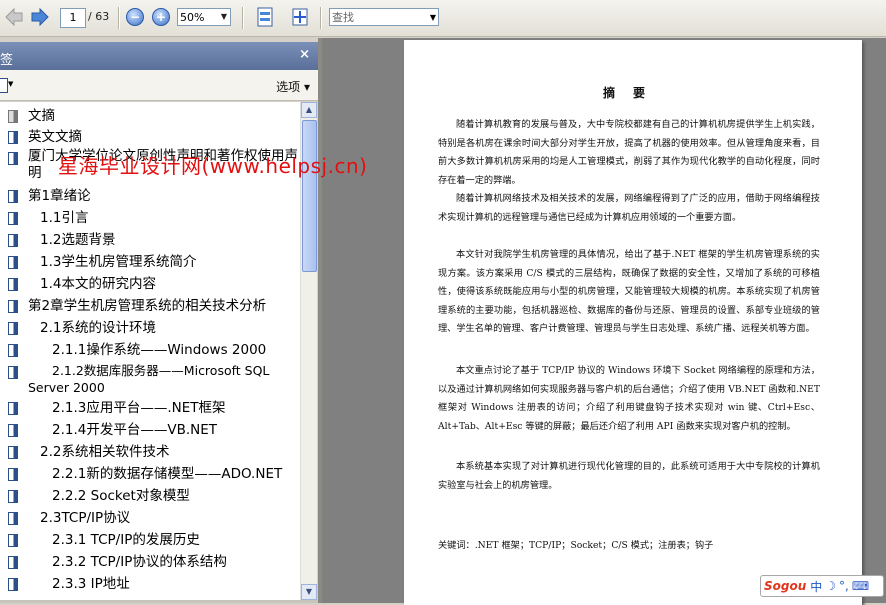 The width and height of the screenshot is (886, 605). Describe the element at coordinates (161, 17) in the screenshot. I see `zoom-in-icon: +` at that location.